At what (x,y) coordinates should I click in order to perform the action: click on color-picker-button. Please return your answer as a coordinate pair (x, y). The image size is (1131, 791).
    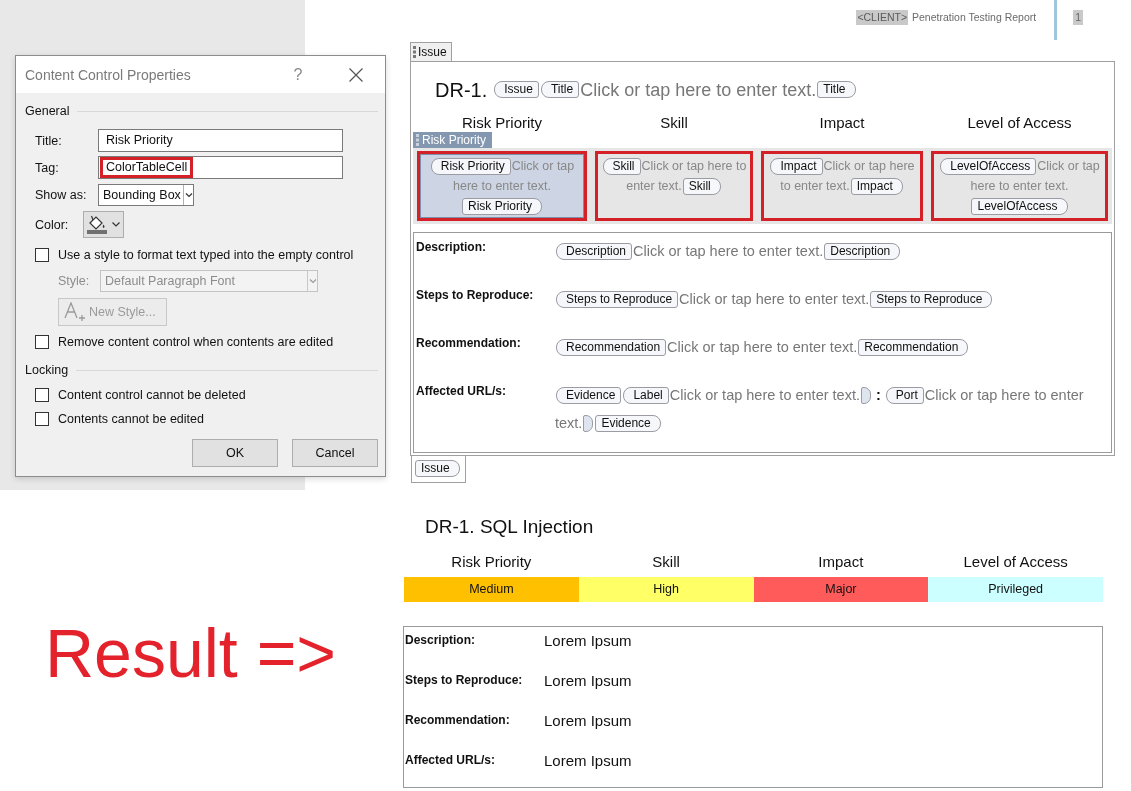
    Looking at the image, I should click on (103, 224).